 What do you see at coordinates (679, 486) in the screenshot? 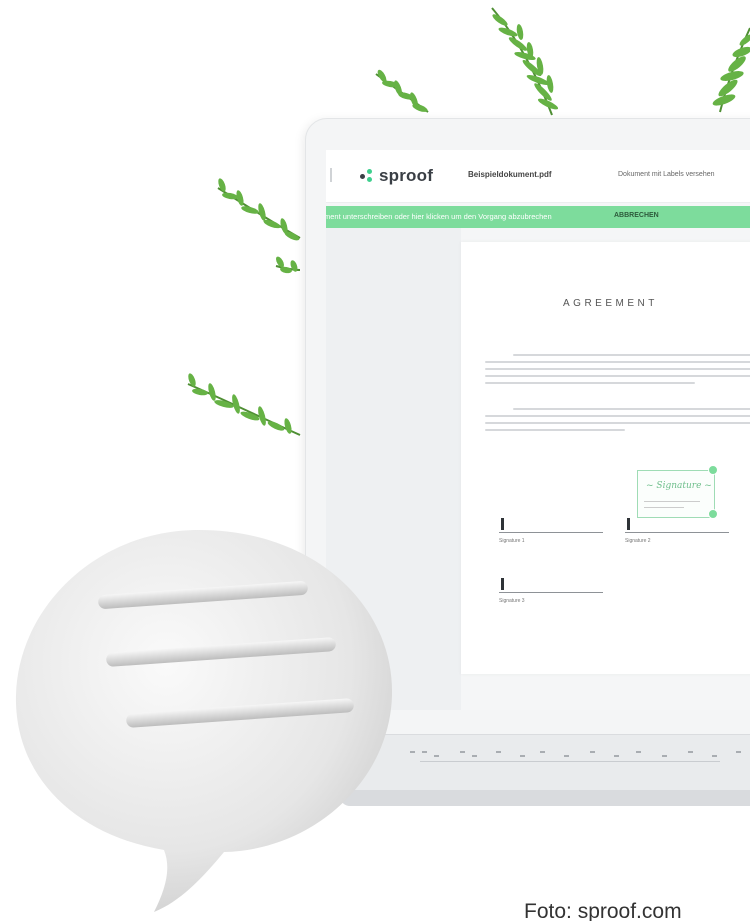
I see `signature-script: ~ Signature ~` at bounding box center [679, 486].